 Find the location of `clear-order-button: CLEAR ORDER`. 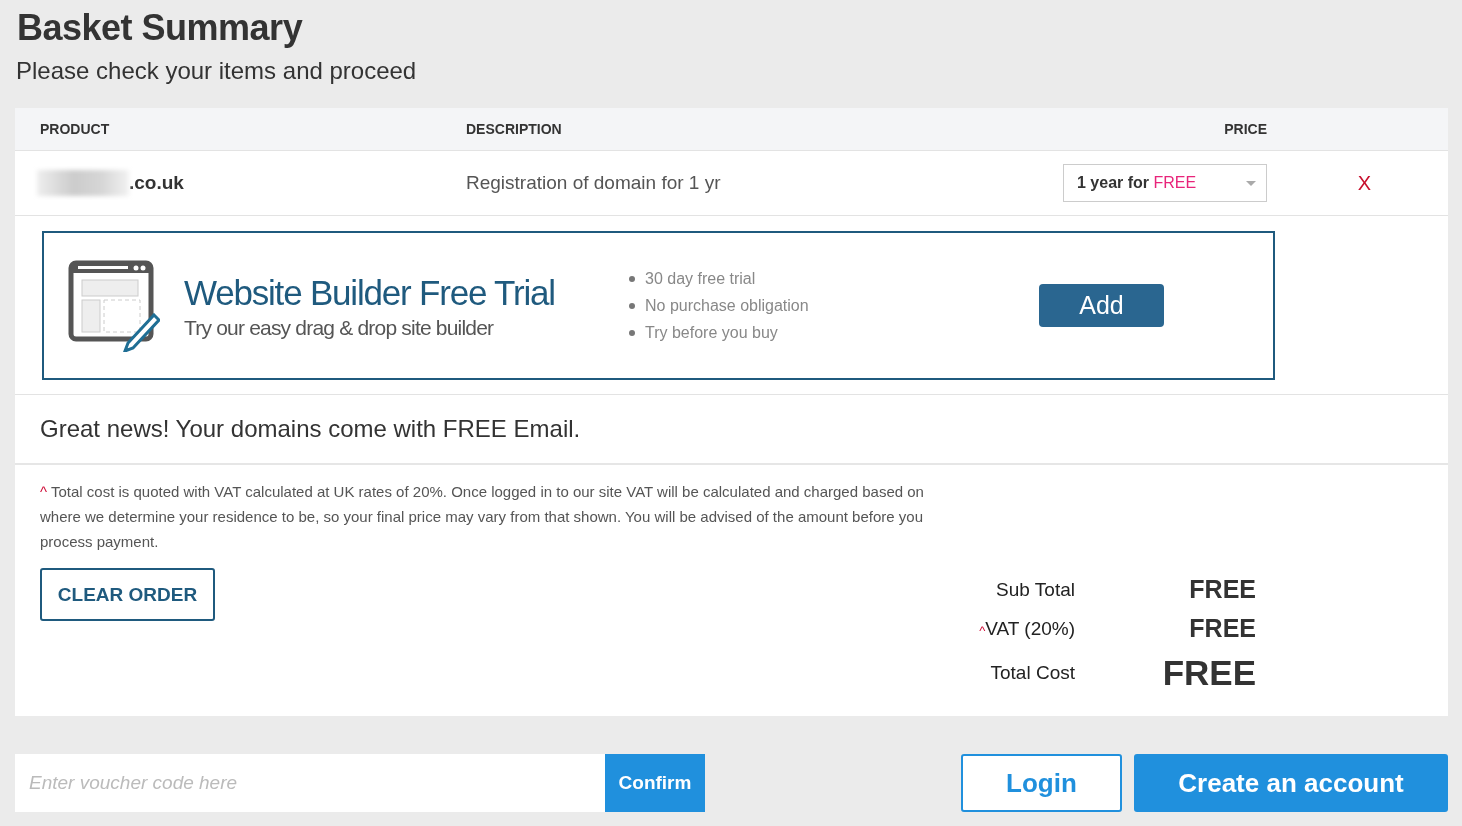

clear-order-button: CLEAR ORDER is located at coordinates (127, 594).